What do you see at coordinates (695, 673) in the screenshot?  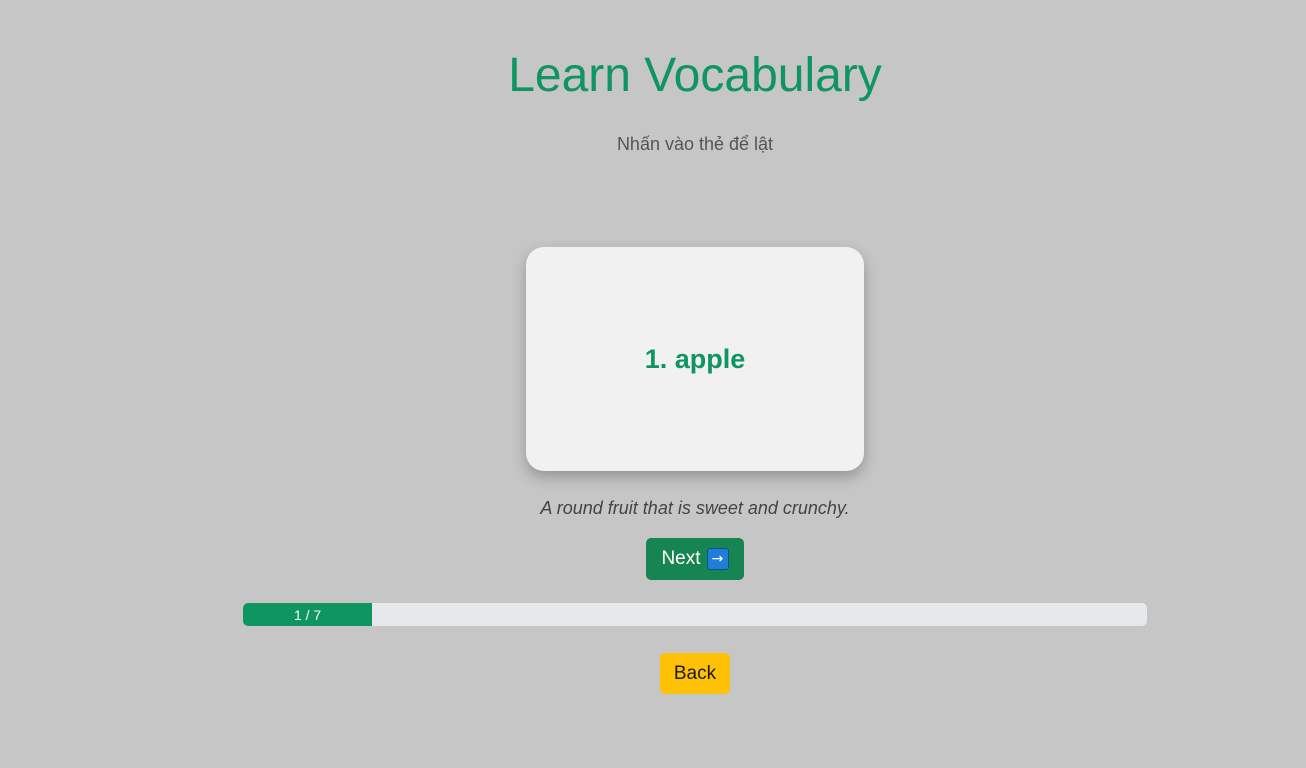 I see `back-button: Back` at bounding box center [695, 673].